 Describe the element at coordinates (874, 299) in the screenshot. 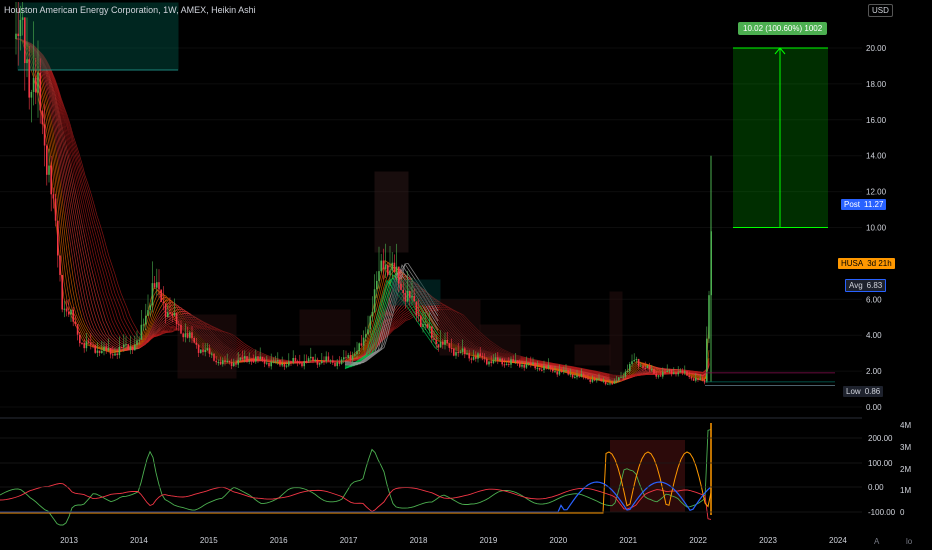

I see `price-tick-label: 6.00` at that location.